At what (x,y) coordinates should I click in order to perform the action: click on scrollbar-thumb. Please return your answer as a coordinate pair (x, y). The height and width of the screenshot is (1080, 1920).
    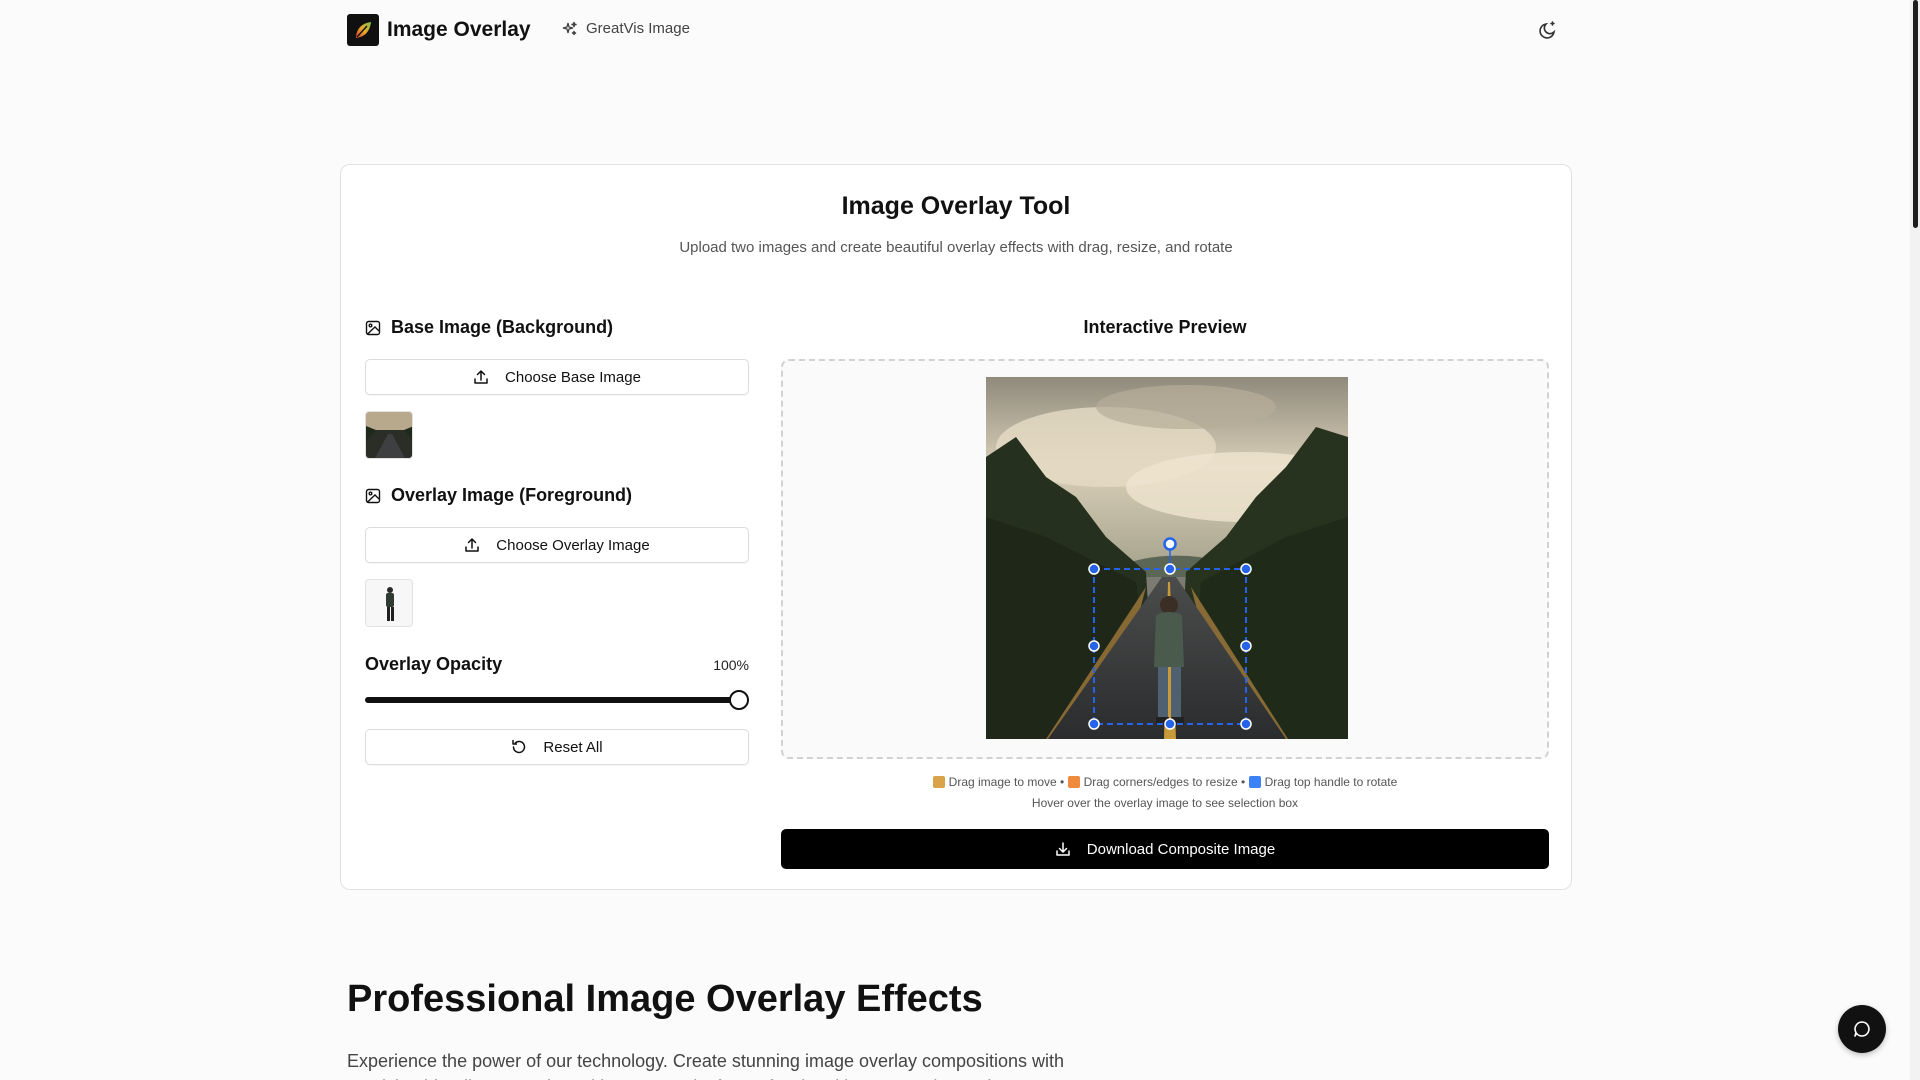
    Looking at the image, I should click on (1915, 114).